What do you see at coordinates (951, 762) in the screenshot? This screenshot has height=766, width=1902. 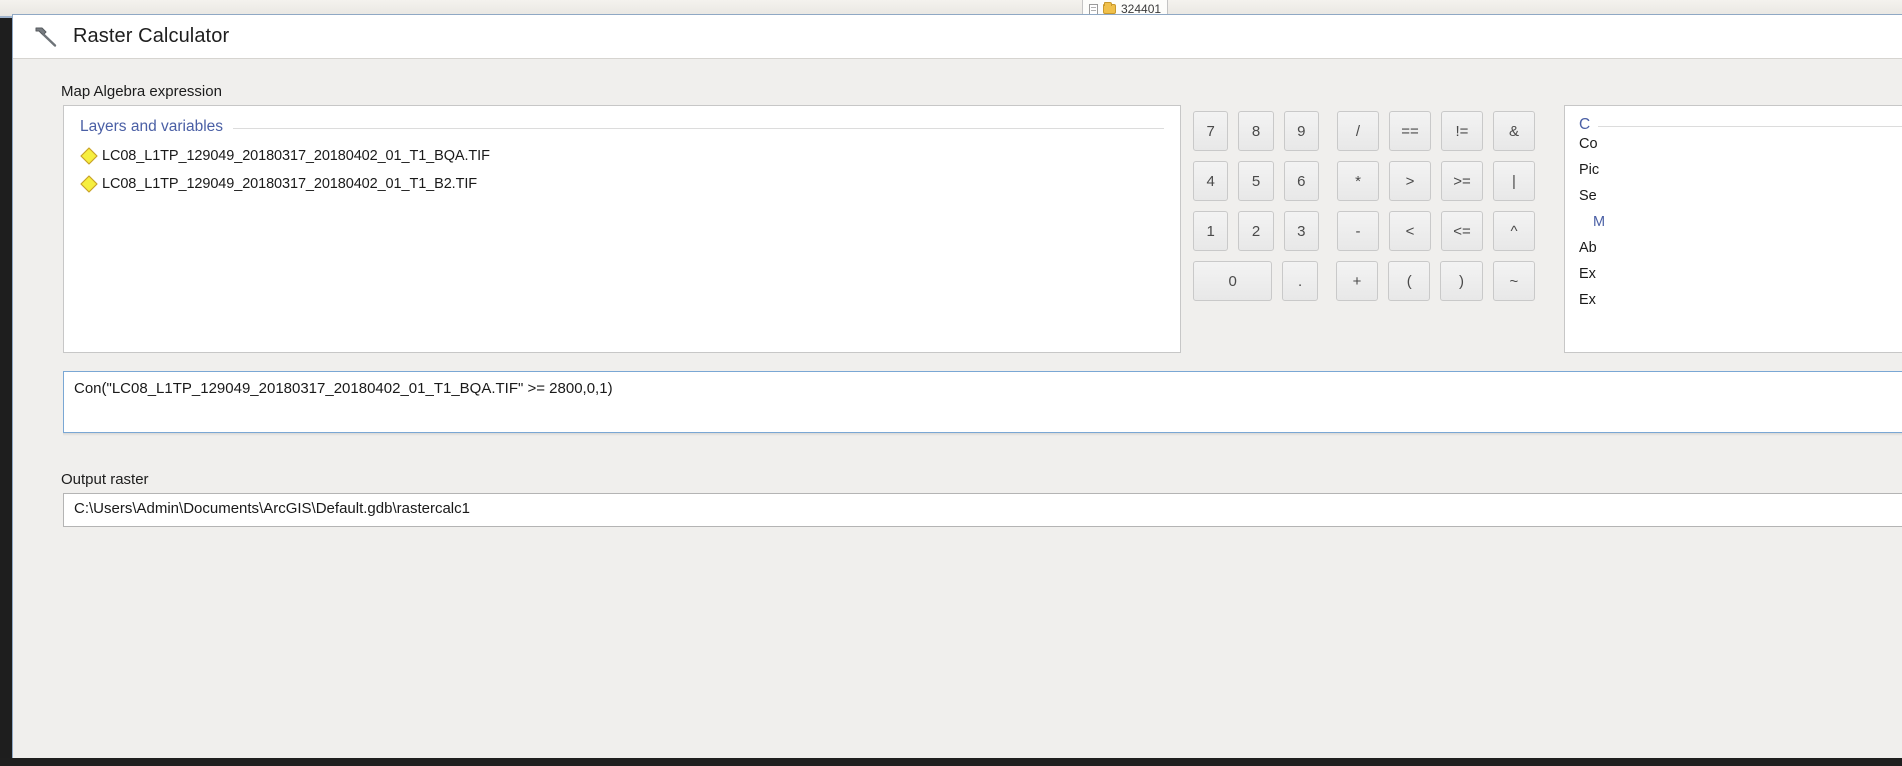 I see `desktop-backdrop-bottom` at bounding box center [951, 762].